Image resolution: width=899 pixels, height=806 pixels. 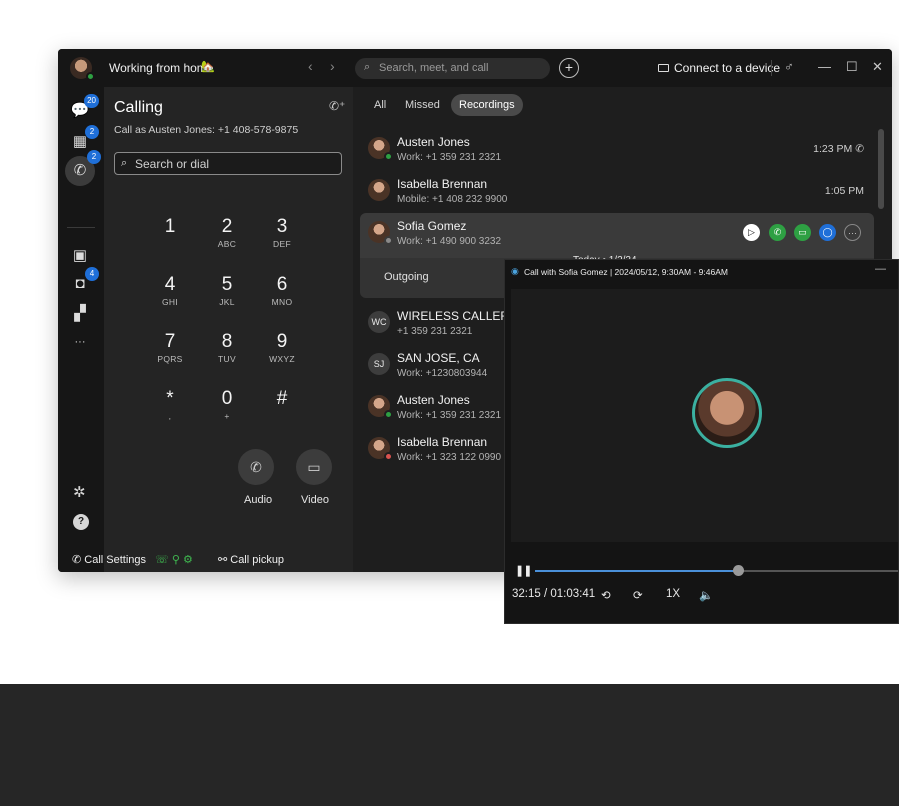 I want to click on divider, so click(x=771, y=68).